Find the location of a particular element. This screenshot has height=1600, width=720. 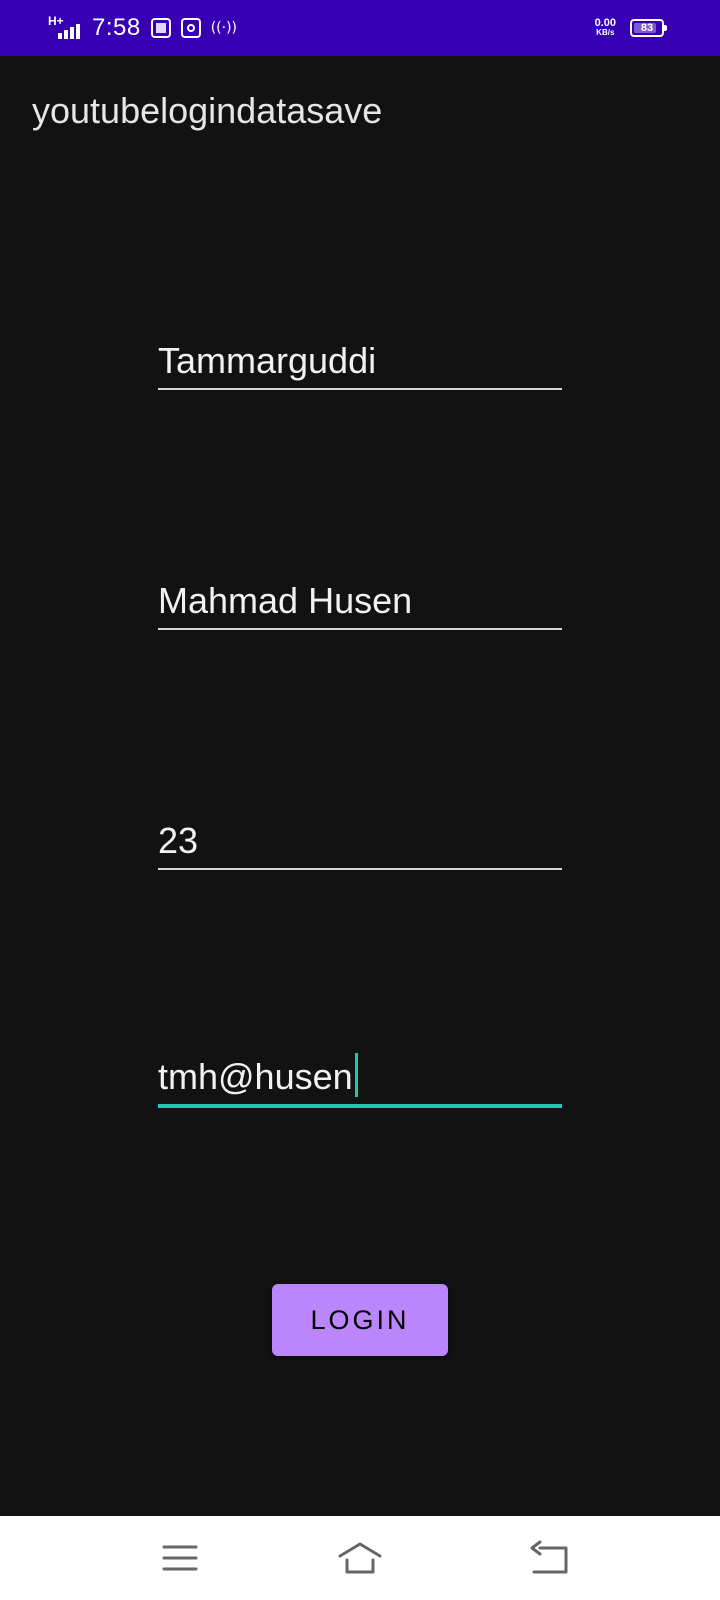

email-value-wrap: tmh@husen is located at coordinates (258, 1075).